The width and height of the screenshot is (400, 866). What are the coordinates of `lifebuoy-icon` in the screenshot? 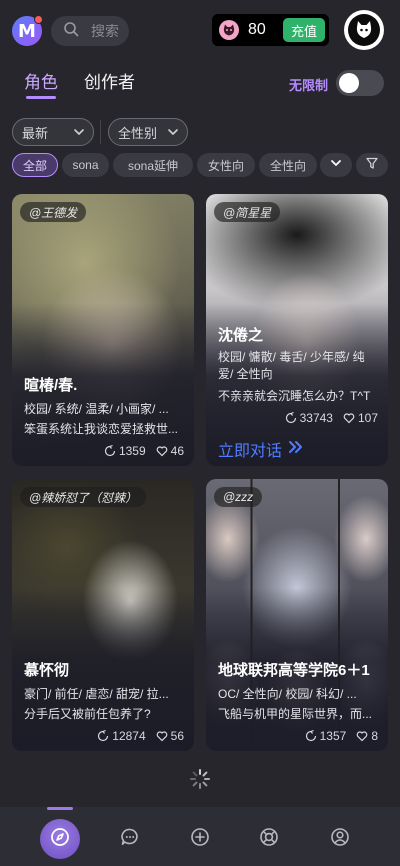 It's located at (269, 839).